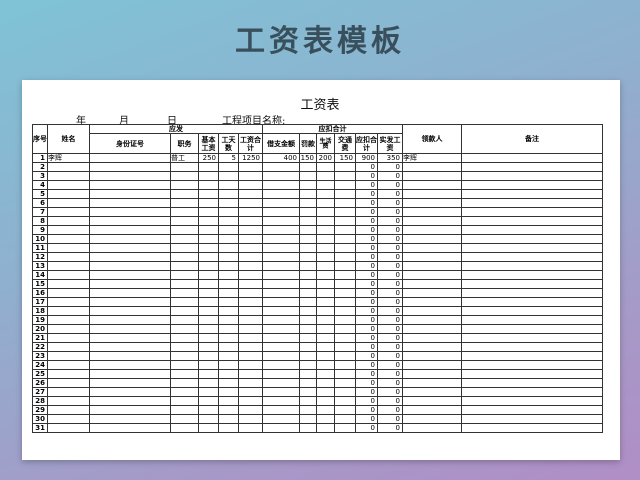 The width and height of the screenshot is (640, 480). I want to click on cell-seq: 7, so click(40, 212).